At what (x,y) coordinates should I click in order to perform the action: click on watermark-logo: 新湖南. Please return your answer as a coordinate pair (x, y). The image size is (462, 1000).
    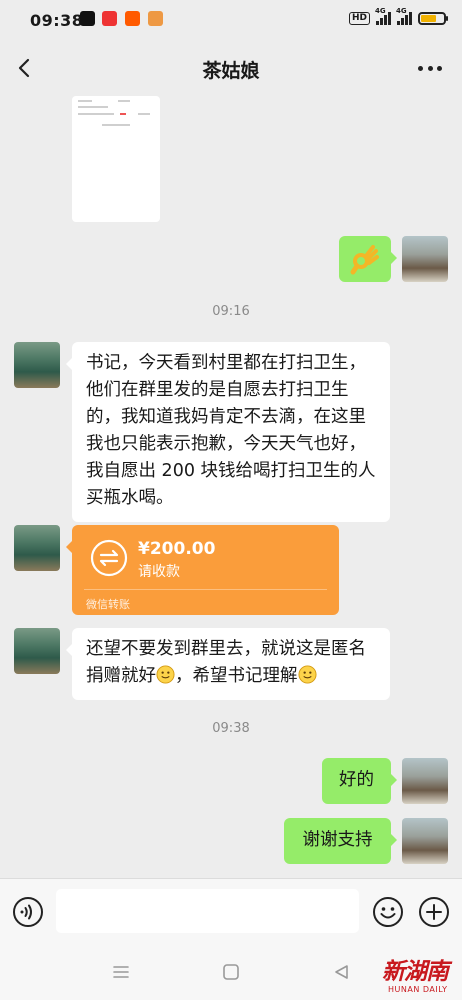
    Looking at the image, I should click on (415, 971).